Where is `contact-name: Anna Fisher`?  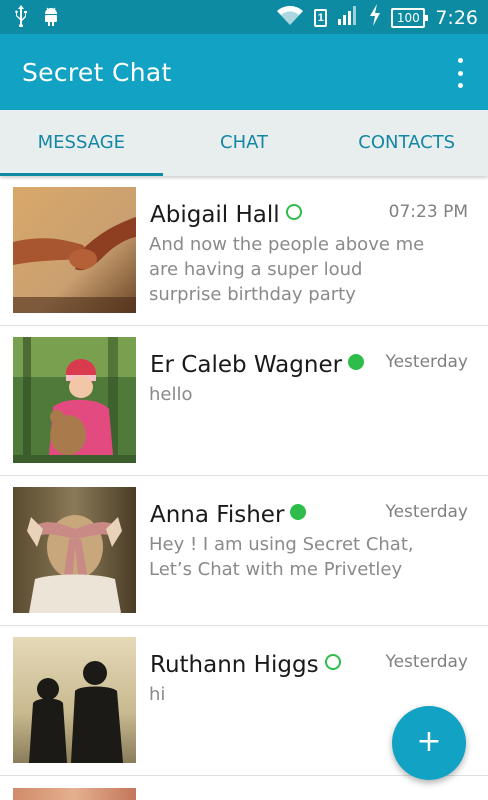 contact-name: Anna Fisher is located at coordinates (228, 515).